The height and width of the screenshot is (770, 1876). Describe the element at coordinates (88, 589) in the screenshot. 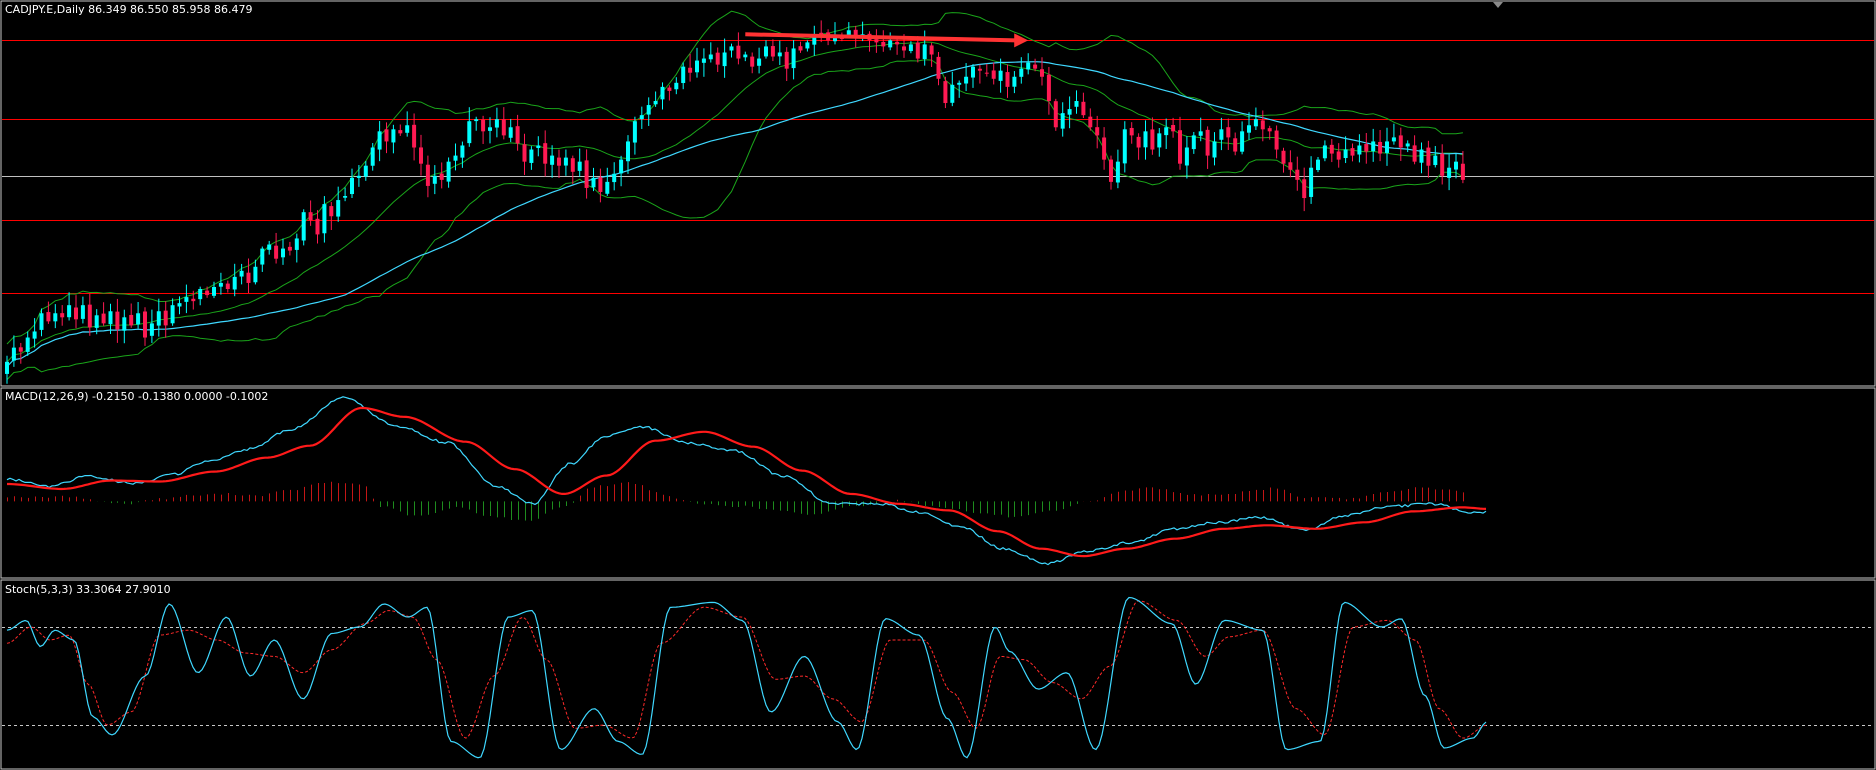

I see `stochastic-panel-title: Stoch(5,3,3) 33.3064 27.9010` at that location.